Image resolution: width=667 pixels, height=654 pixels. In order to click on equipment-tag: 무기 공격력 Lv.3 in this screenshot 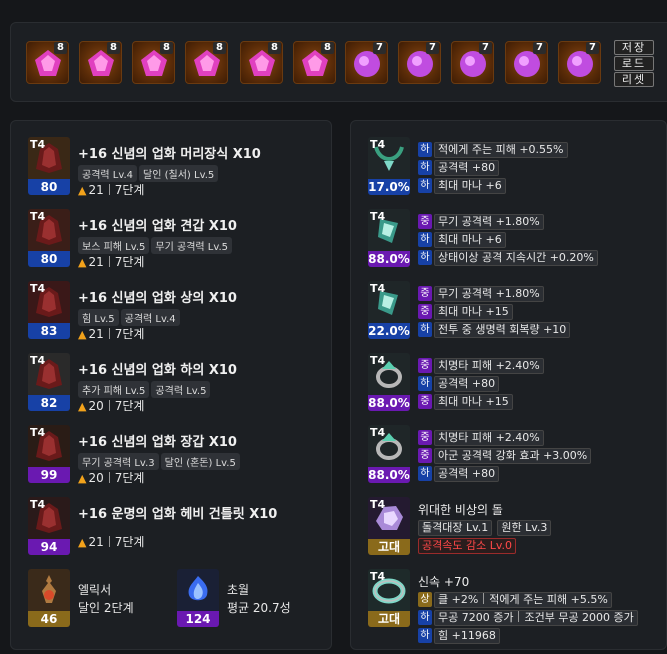, I will do `click(118, 461)`.